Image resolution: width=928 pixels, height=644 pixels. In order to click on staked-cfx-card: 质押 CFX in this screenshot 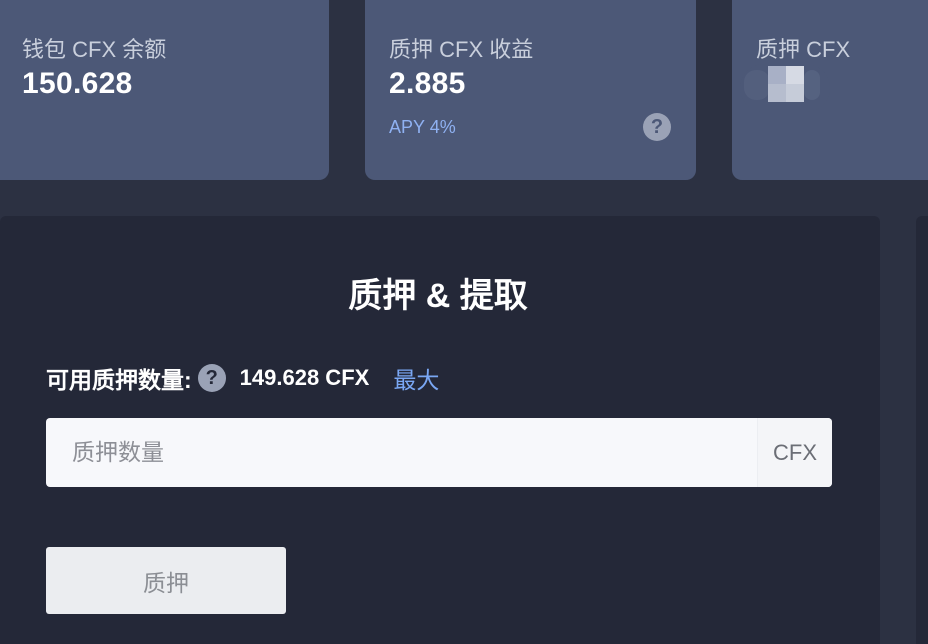, I will do `click(830, 90)`.